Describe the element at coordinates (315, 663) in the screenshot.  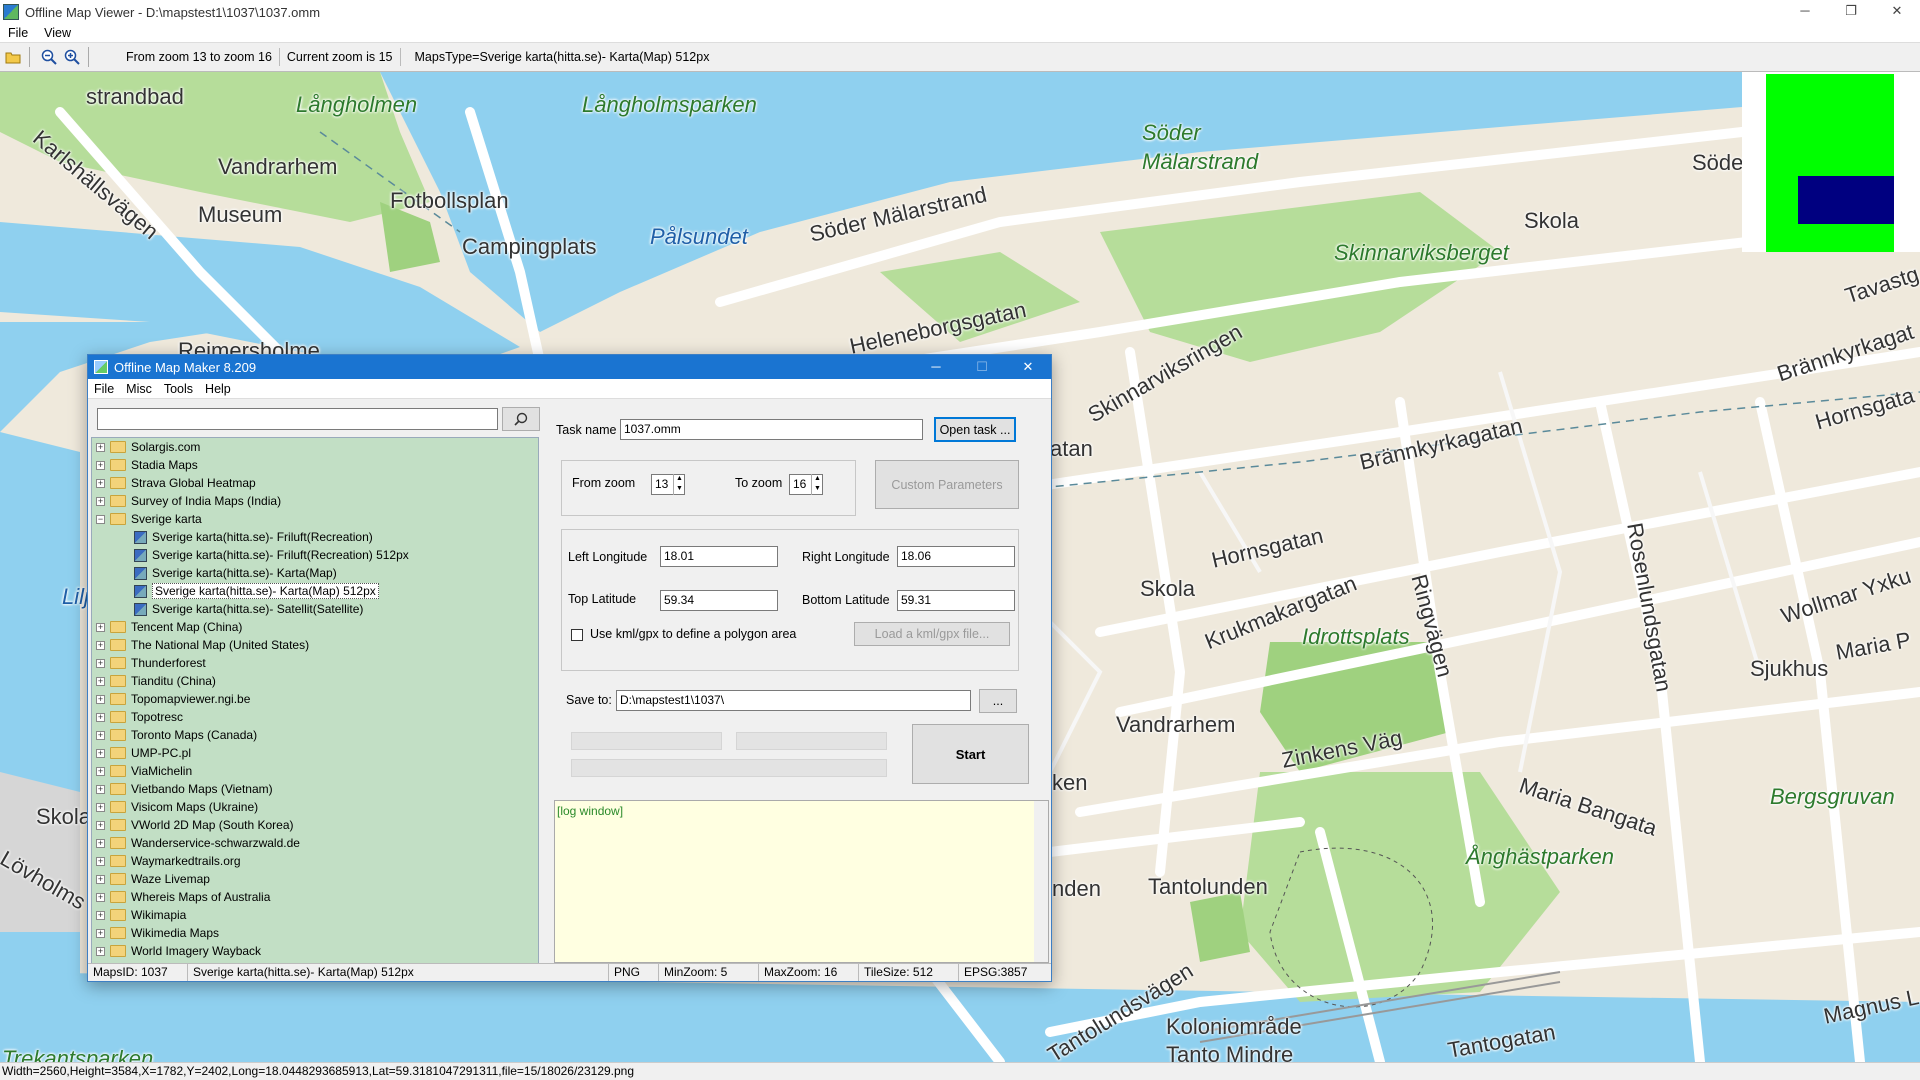
I see `tree-item: + Thunderforest` at that location.